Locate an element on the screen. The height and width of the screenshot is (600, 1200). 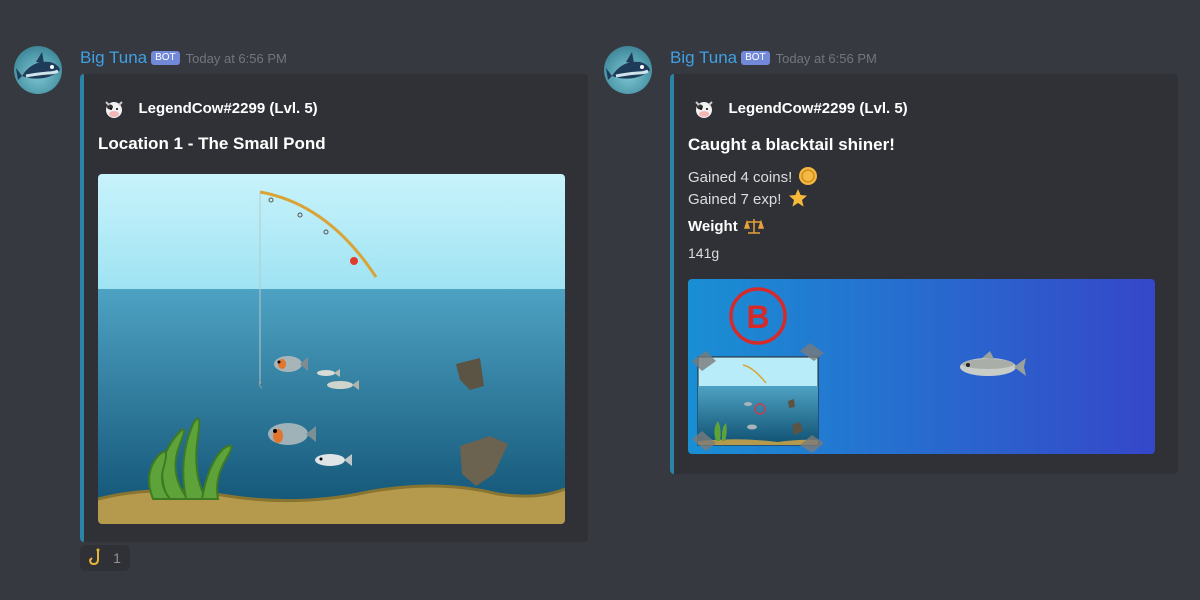
weight-label: Weight is located at coordinates (713, 226).